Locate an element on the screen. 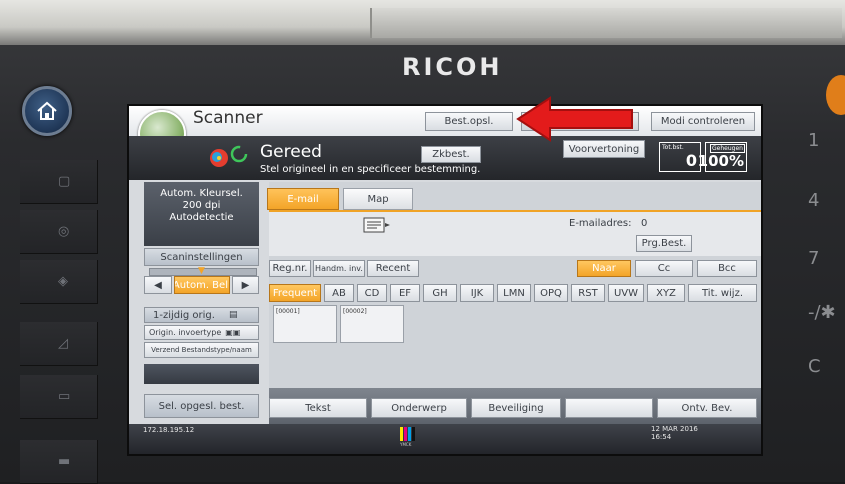 This screenshot has width=845, height=484. home-icon is located at coordinates (47, 110).